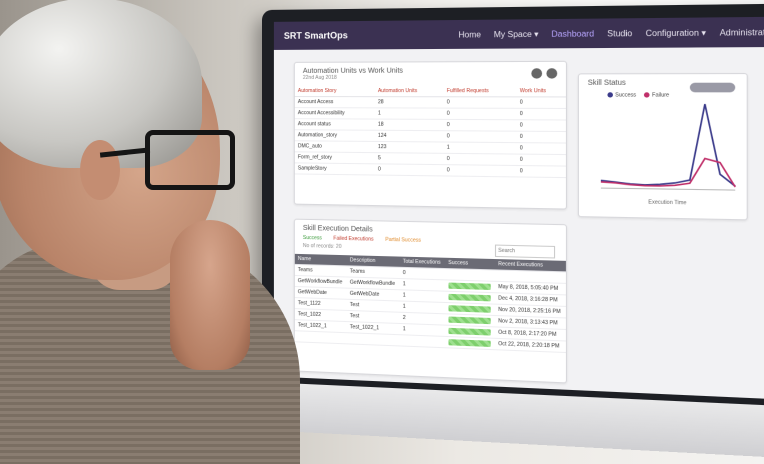  I want to click on table-cell: 18, so click(409, 125).